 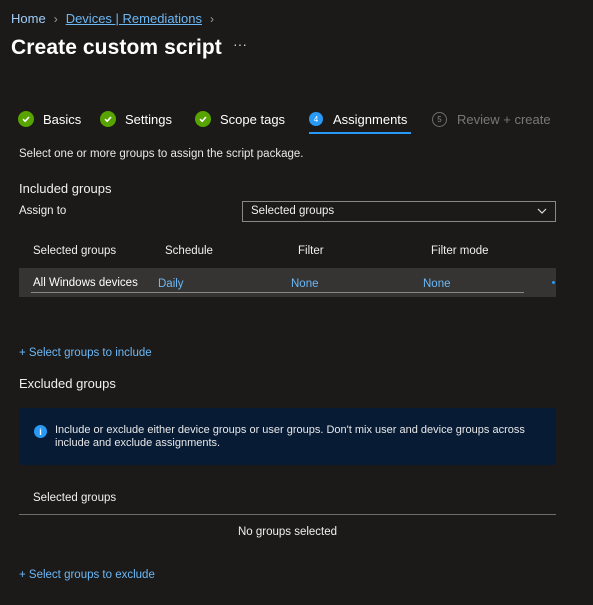 What do you see at coordinates (437, 284) in the screenshot?
I see `filter-mode-link: None` at bounding box center [437, 284].